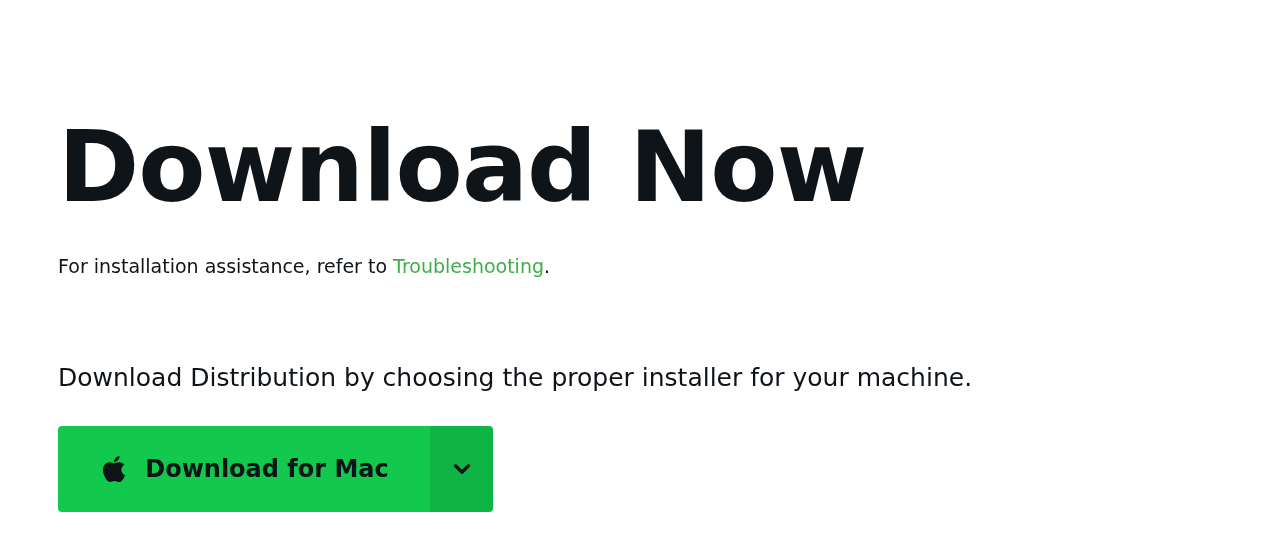 This screenshot has width=1280, height=544. What do you see at coordinates (304, 266) in the screenshot?
I see `installation-note: For installation assistance, refer to Troubleshooting.` at bounding box center [304, 266].